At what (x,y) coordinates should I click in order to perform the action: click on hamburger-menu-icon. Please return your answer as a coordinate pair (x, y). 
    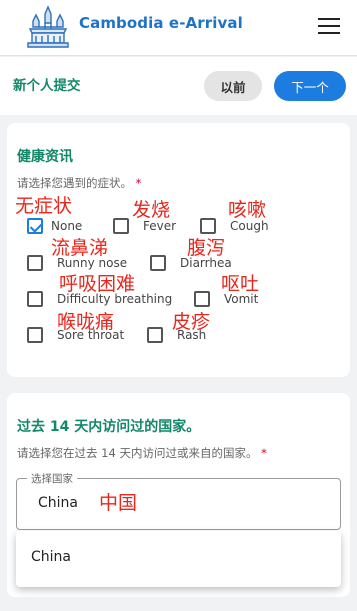
    Looking at the image, I should click on (329, 26).